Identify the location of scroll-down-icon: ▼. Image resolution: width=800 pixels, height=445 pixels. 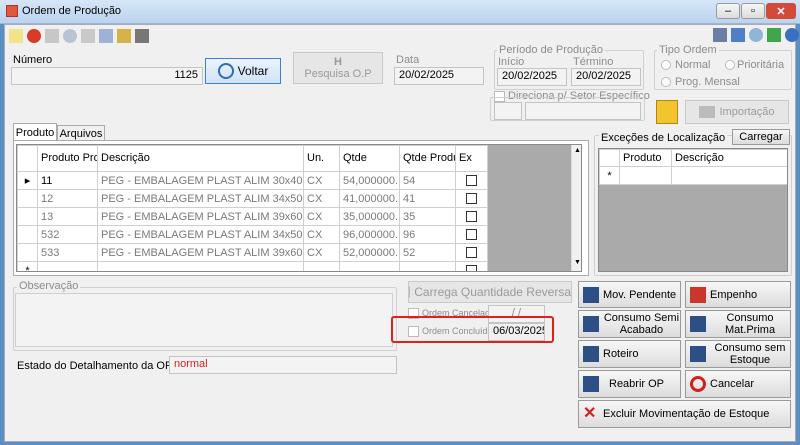
(577, 262).